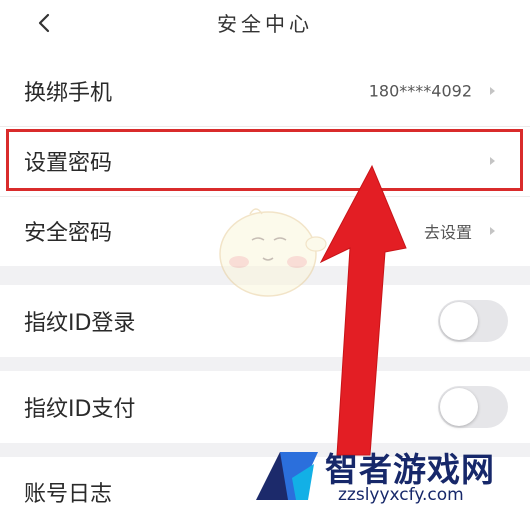 The width and height of the screenshot is (530, 527). I want to click on mascot-watermark, so click(273, 252).